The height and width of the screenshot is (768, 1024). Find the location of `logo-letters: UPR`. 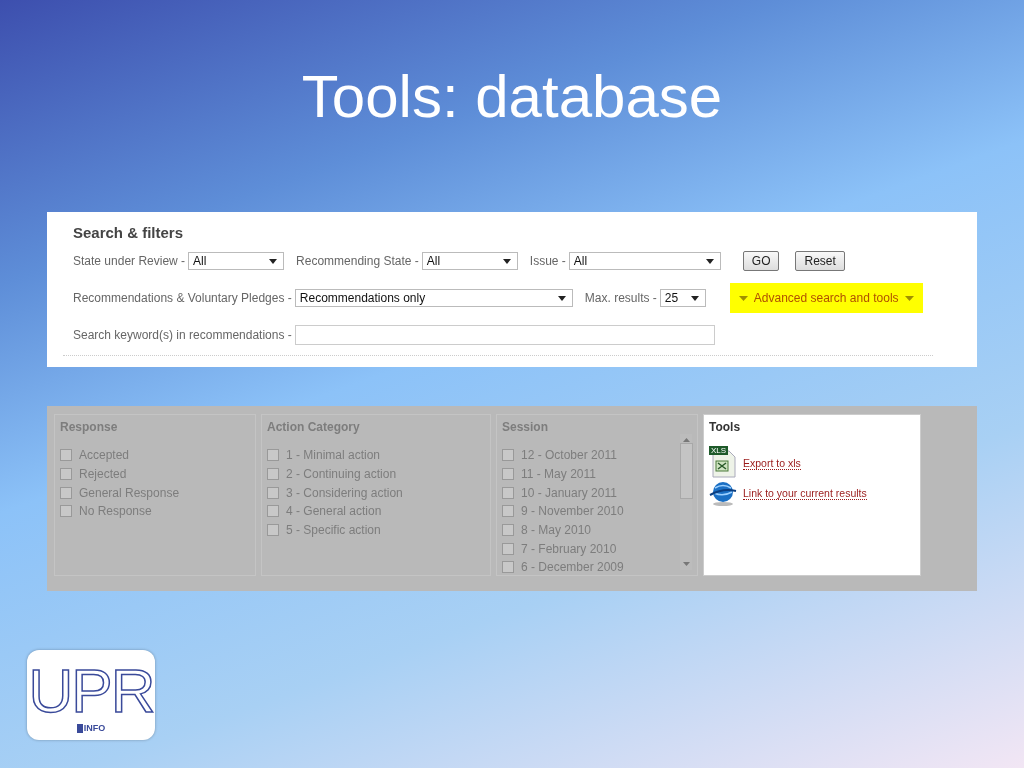

logo-letters: UPR is located at coordinates (91, 691).